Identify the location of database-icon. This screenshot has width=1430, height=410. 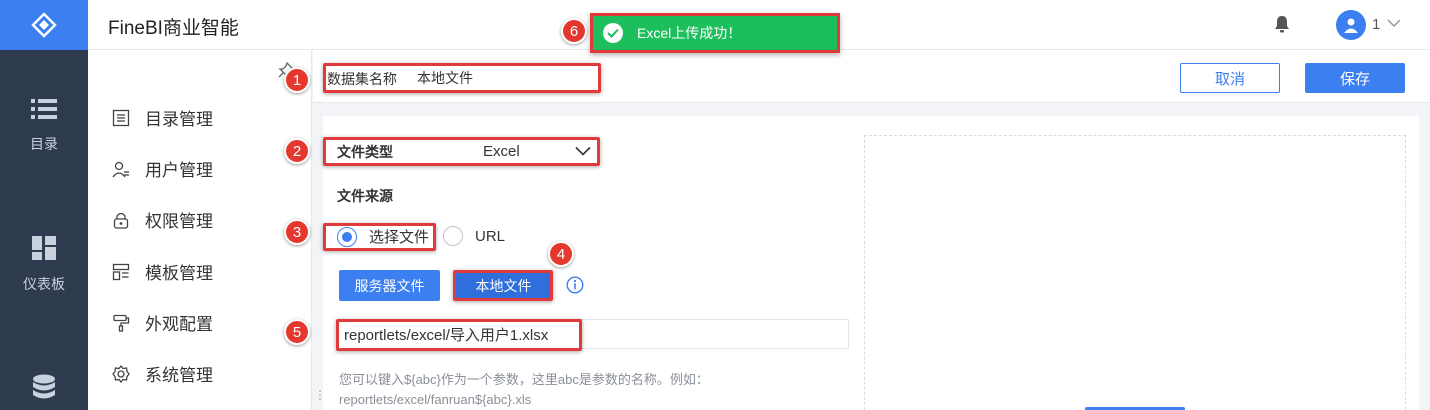
(44, 386).